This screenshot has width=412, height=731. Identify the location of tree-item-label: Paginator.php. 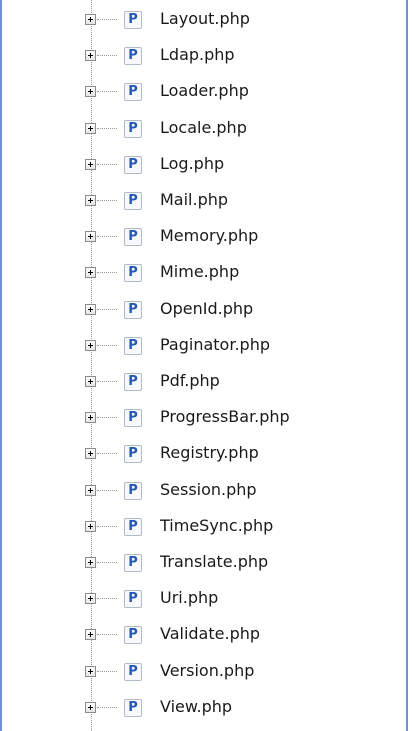
(215, 344).